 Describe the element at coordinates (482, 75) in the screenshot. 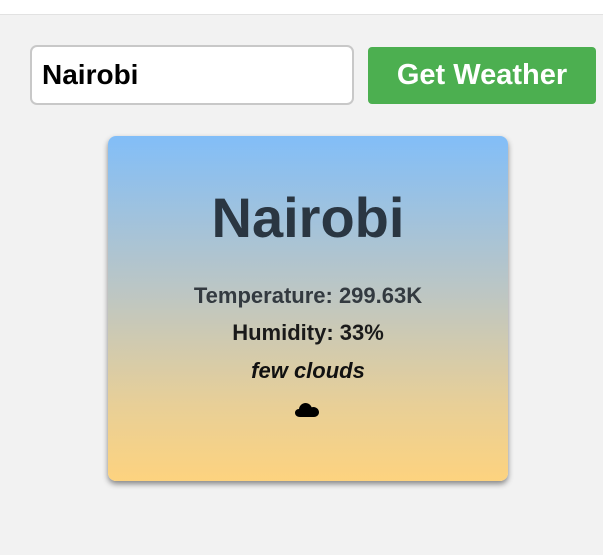

I see `get-weather-button: Get Weather` at that location.